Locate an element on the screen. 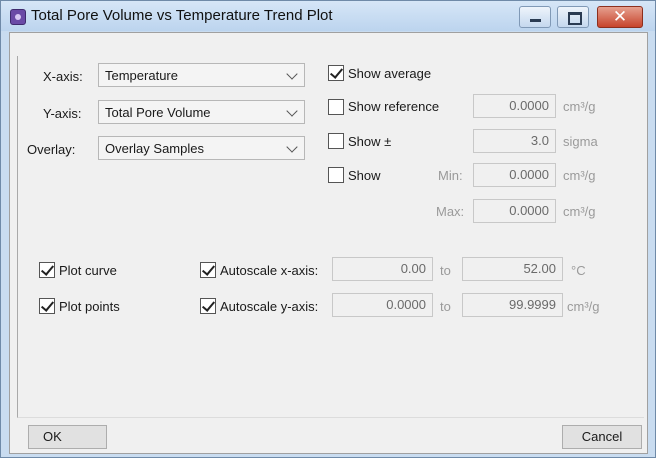  reference-unit: cm³/g is located at coordinates (579, 106).